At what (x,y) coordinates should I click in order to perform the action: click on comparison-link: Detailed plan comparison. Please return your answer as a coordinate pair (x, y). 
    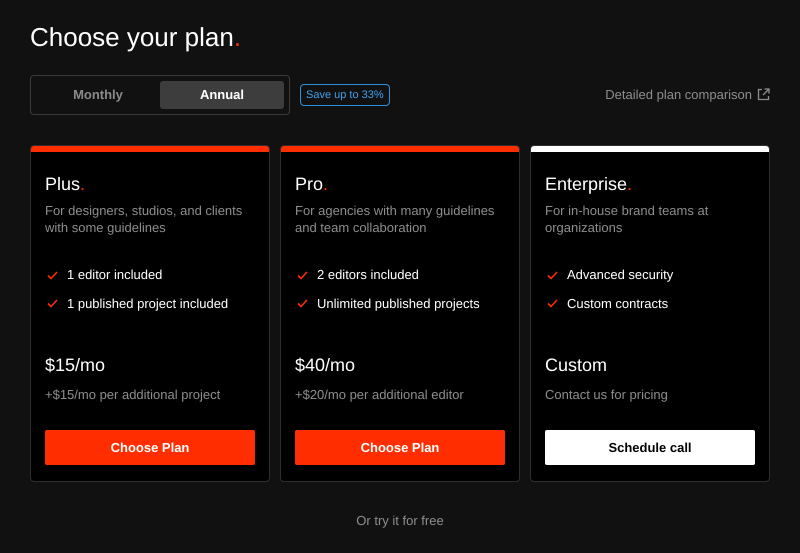
    Looking at the image, I should click on (687, 95).